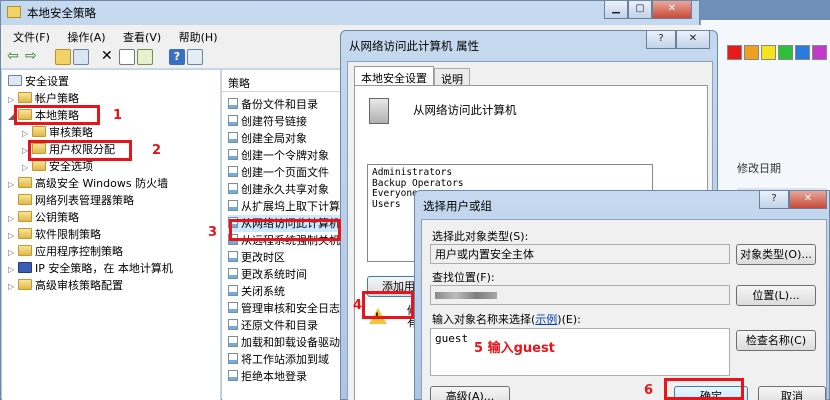  What do you see at coordinates (81, 57) in the screenshot?
I see `show-tree-icon` at bounding box center [81, 57].